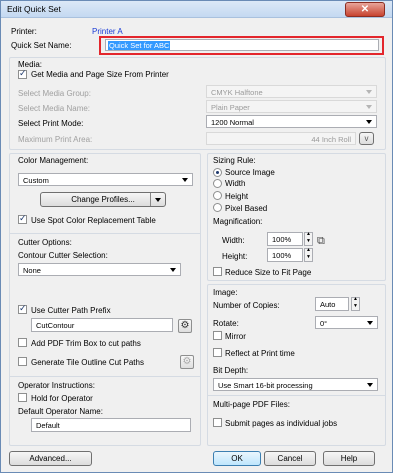  Describe the element at coordinates (268, 272) in the screenshot. I see `reduce-size-label: Reduce Size to Fit Page` at that location.